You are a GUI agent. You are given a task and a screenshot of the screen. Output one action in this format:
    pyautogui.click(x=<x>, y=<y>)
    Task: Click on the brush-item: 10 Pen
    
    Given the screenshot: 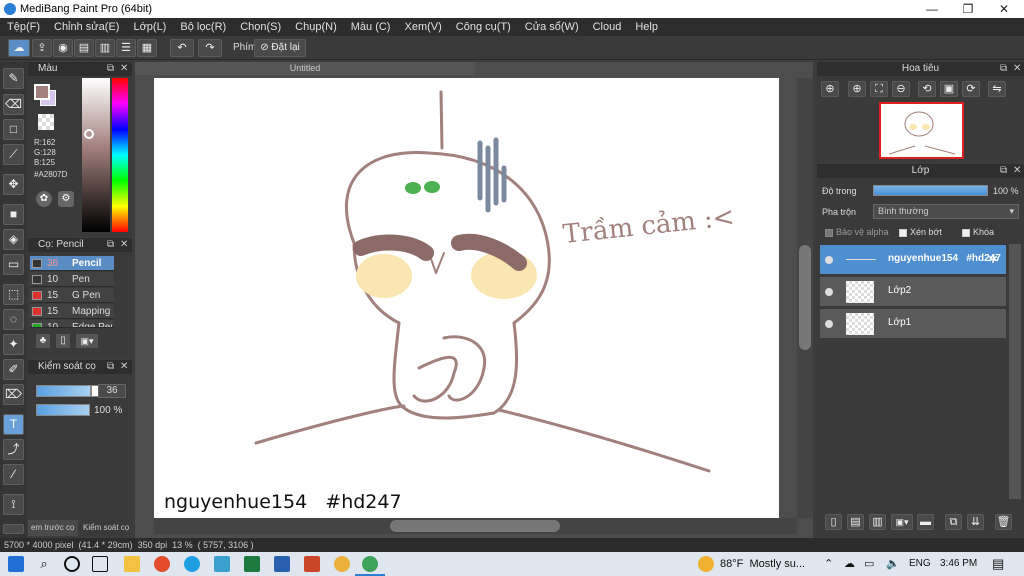 What is the action you would take?
    pyautogui.click(x=72, y=279)
    